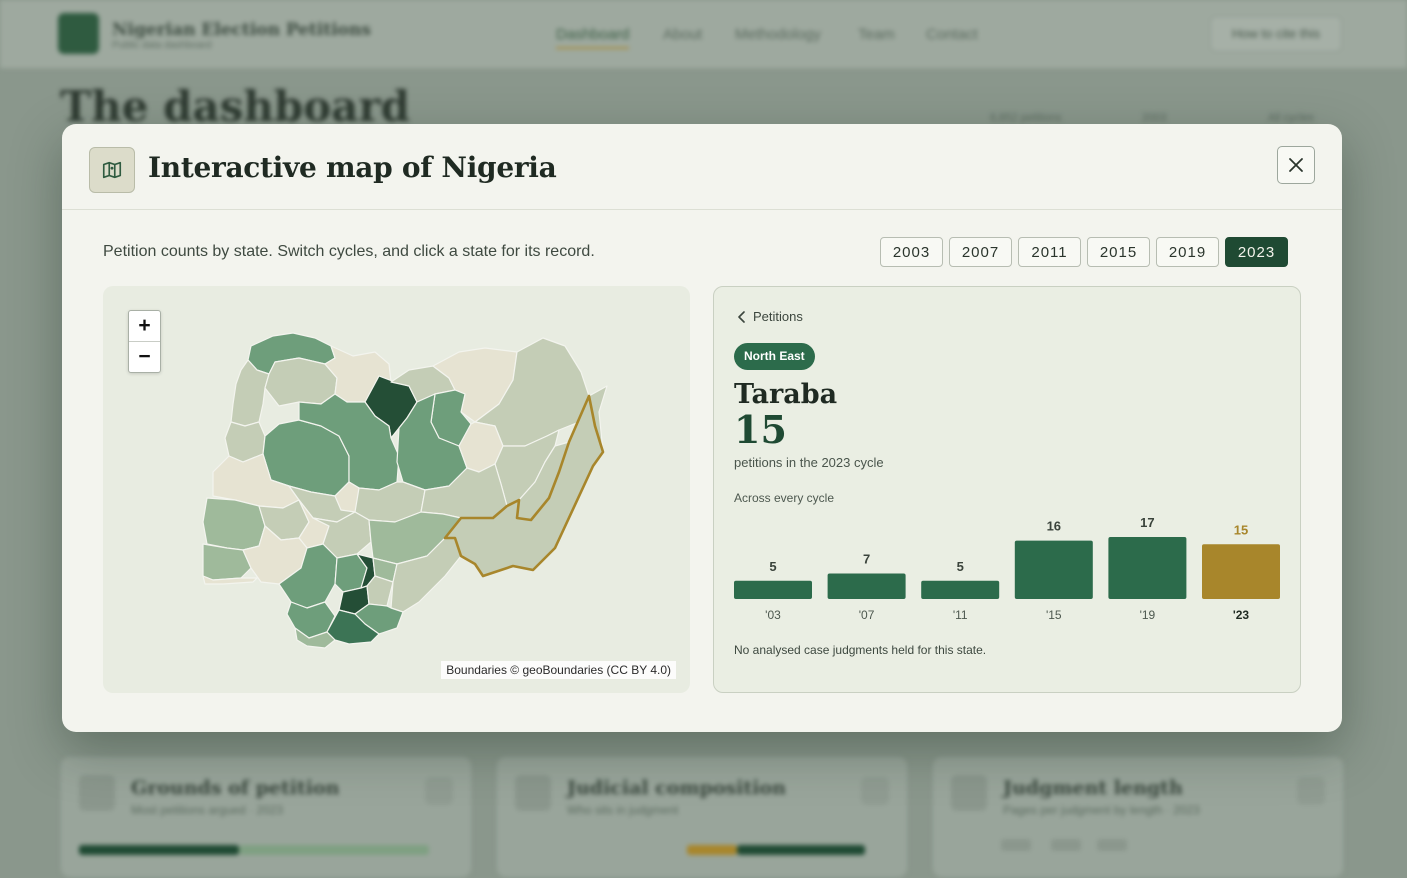 Image resolution: width=1407 pixels, height=878 pixels. What do you see at coordinates (235, 788) in the screenshot?
I see `card-title: Grounds of petition` at bounding box center [235, 788].